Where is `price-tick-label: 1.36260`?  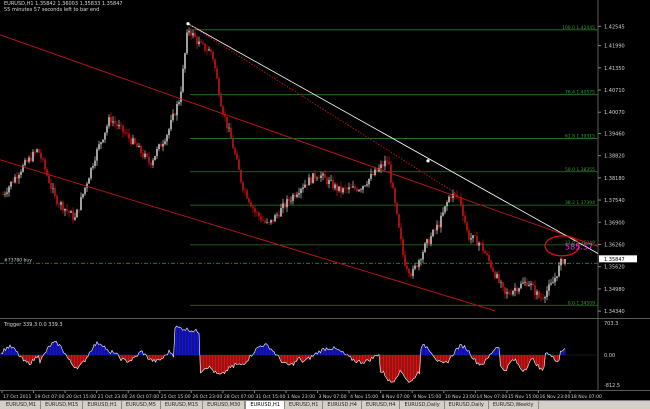
price-tick-label: 1.36260 is located at coordinates (614, 245).